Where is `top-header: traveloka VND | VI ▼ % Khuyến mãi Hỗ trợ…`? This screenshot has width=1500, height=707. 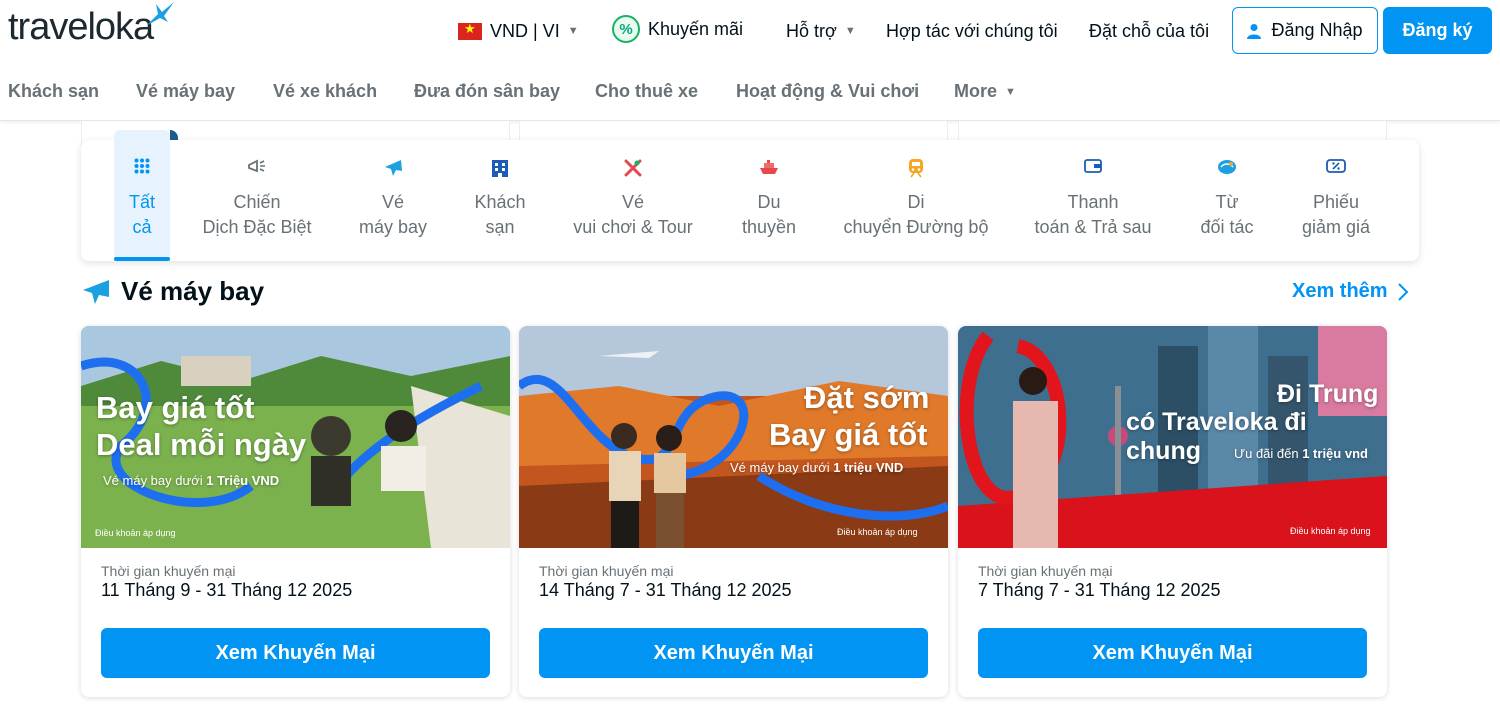 top-header: traveloka VND | VI ▼ % Khuyến mãi Hỗ trợ… is located at coordinates (750, 30).